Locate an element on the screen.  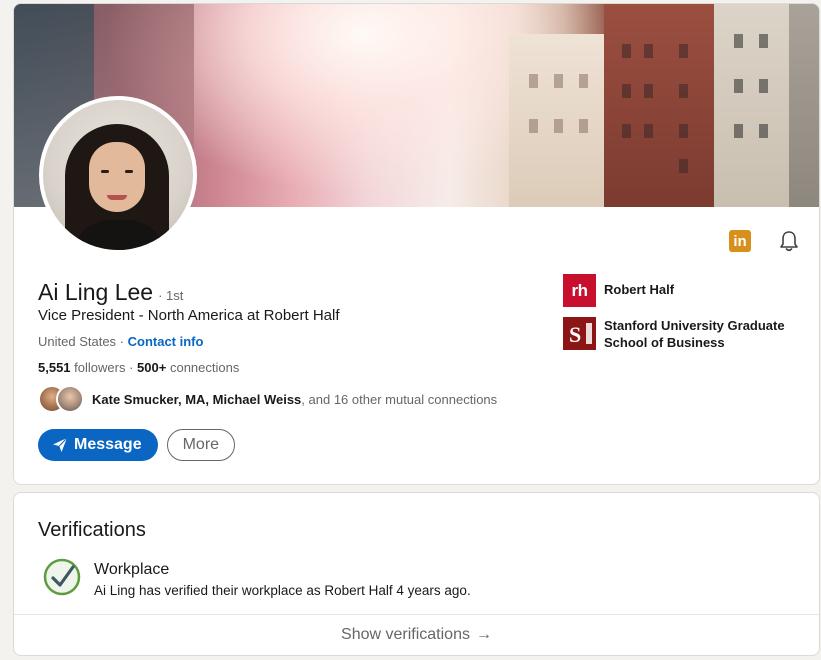
show-verifications-button: Show verifications → is located at coordinates (416, 634).